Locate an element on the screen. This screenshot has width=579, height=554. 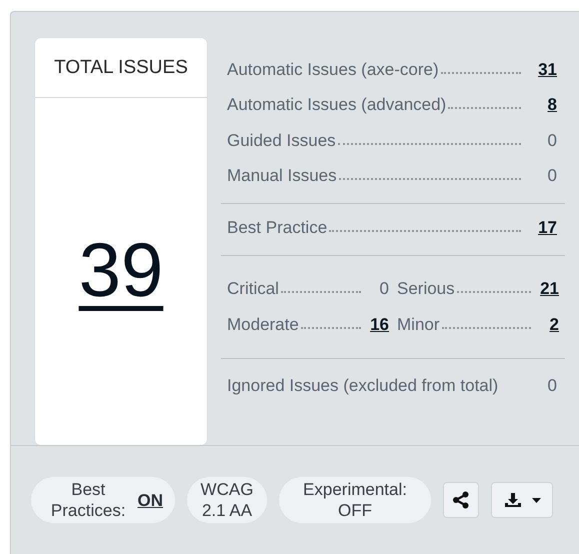
stat-label: Automatic Issues (axe-core) is located at coordinates (333, 70).